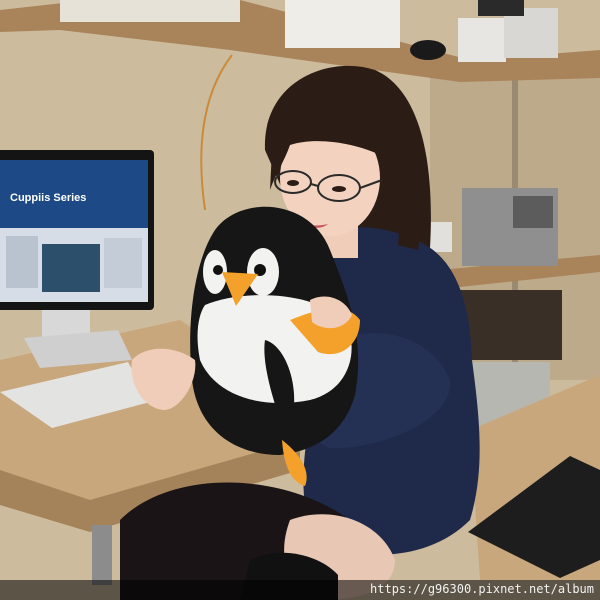 The image size is (600, 600). What do you see at coordinates (150, 11) in the screenshot?
I see `shelf-box-left` at bounding box center [150, 11].